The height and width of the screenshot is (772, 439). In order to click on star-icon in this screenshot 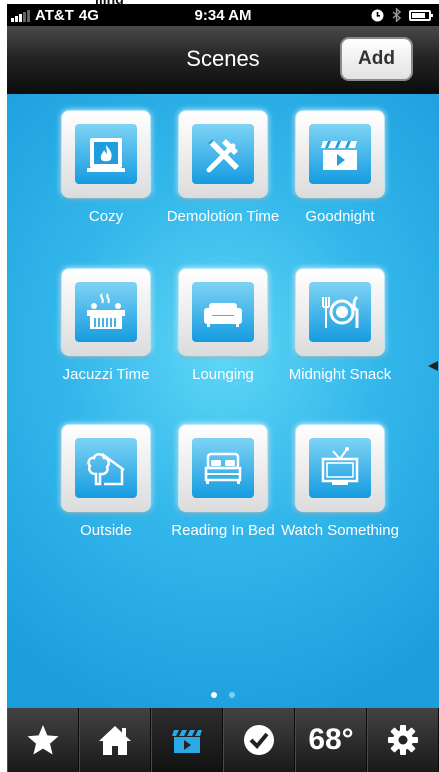, I will do `click(43, 740)`.